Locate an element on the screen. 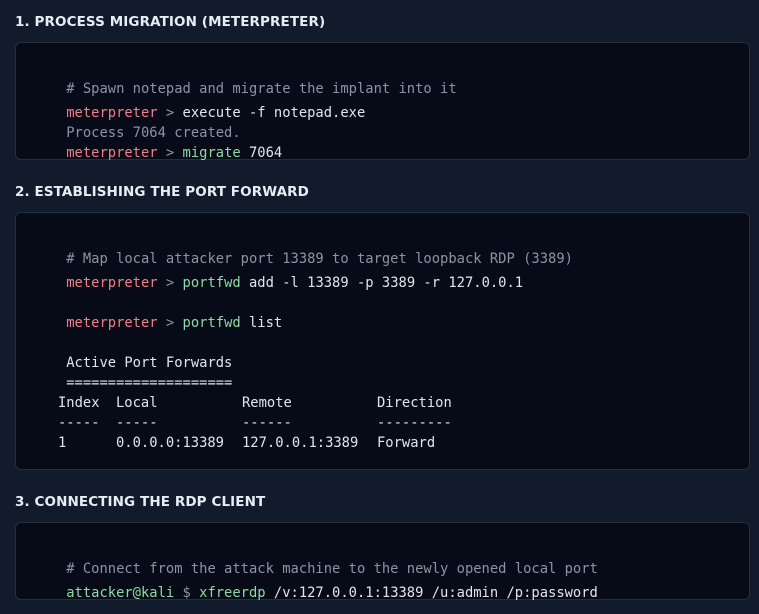 This screenshot has width=759, height=614. table-cell-local: 0.0.0.0:13389 is located at coordinates (170, 443).